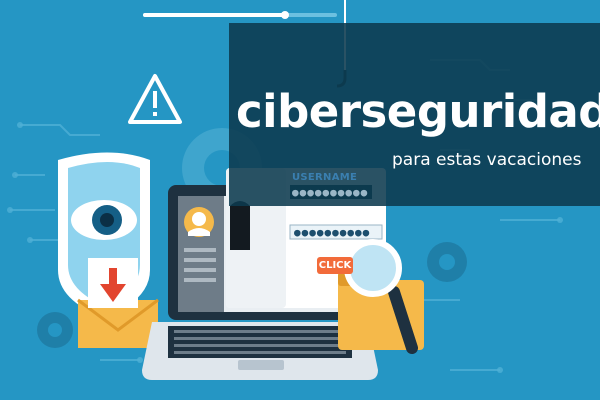 The height and width of the screenshot is (400, 600). What do you see at coordinates (330, 192) in the screenshot?
I see `username-value: ●●●●●●●●●●` at bounding box center [330, 192].